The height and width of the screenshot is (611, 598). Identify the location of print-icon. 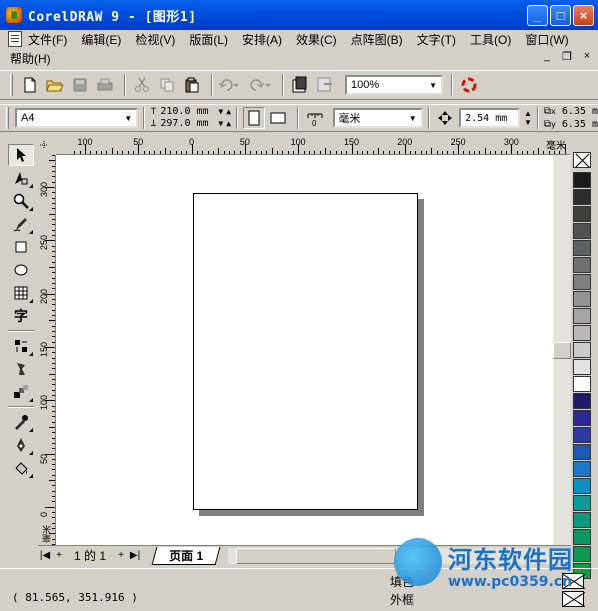
(105, 85).